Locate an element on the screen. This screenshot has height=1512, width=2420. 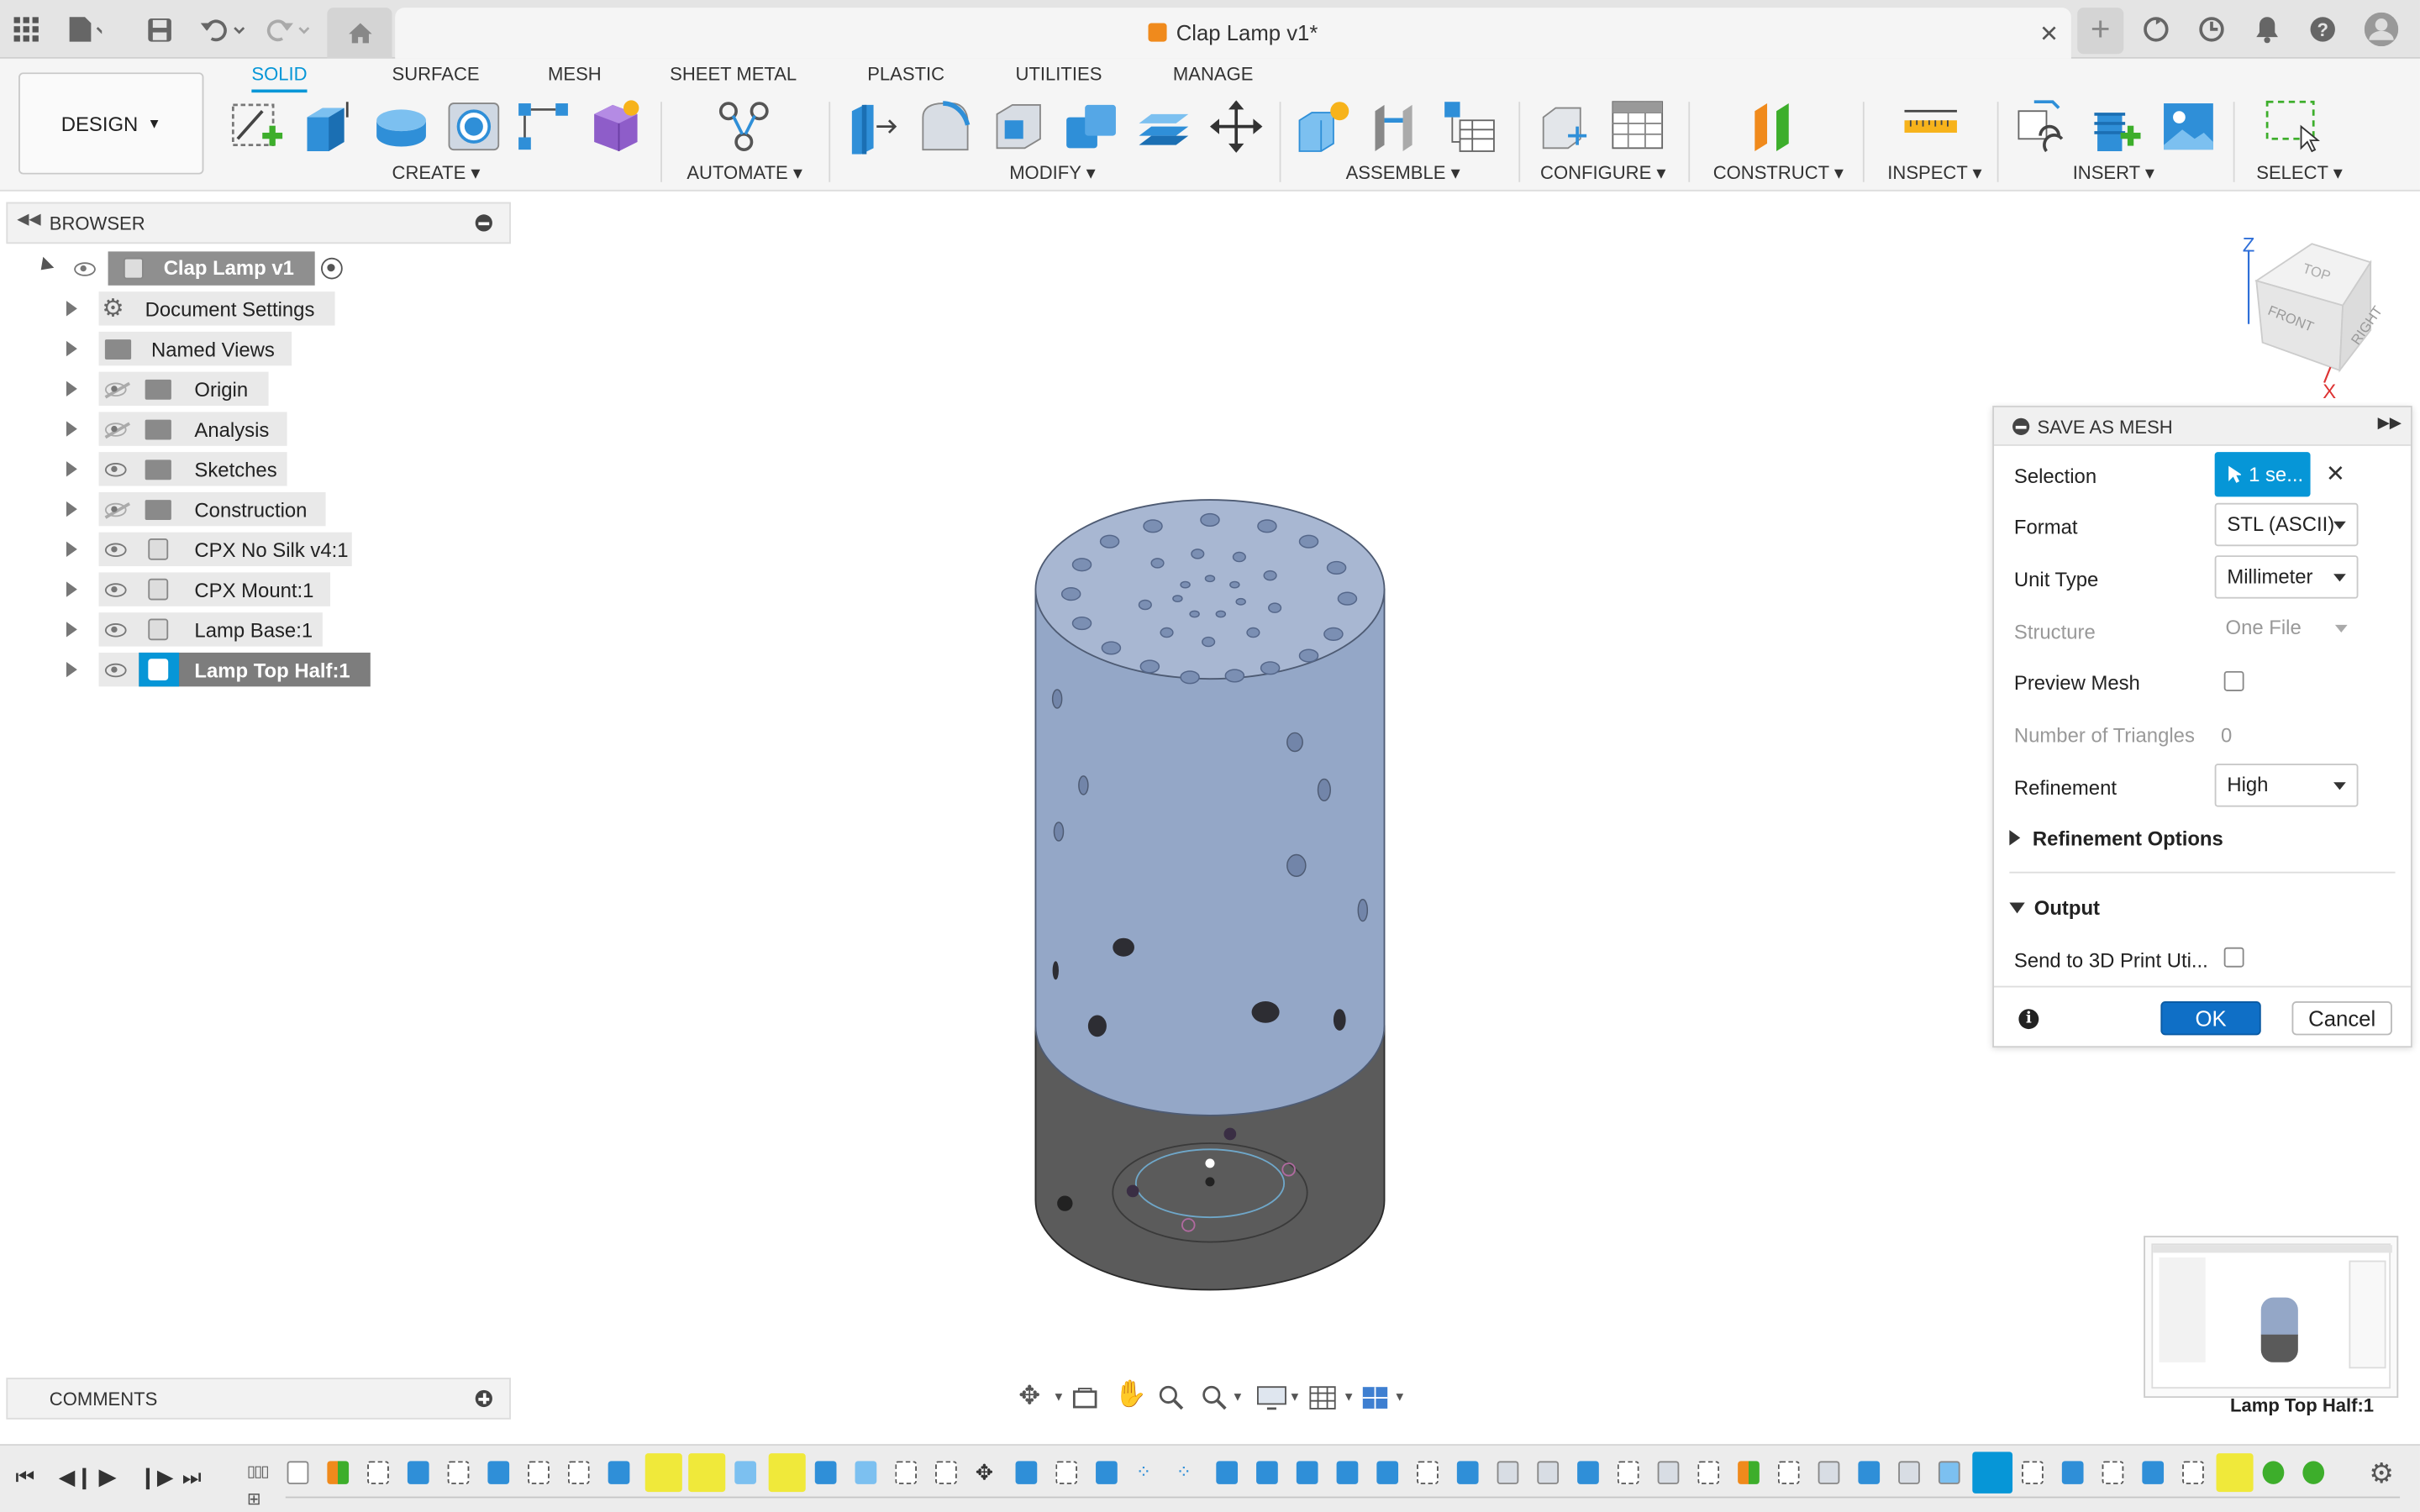
insert-menu: INSERT ▾ is located at coordinates (2113, 173).